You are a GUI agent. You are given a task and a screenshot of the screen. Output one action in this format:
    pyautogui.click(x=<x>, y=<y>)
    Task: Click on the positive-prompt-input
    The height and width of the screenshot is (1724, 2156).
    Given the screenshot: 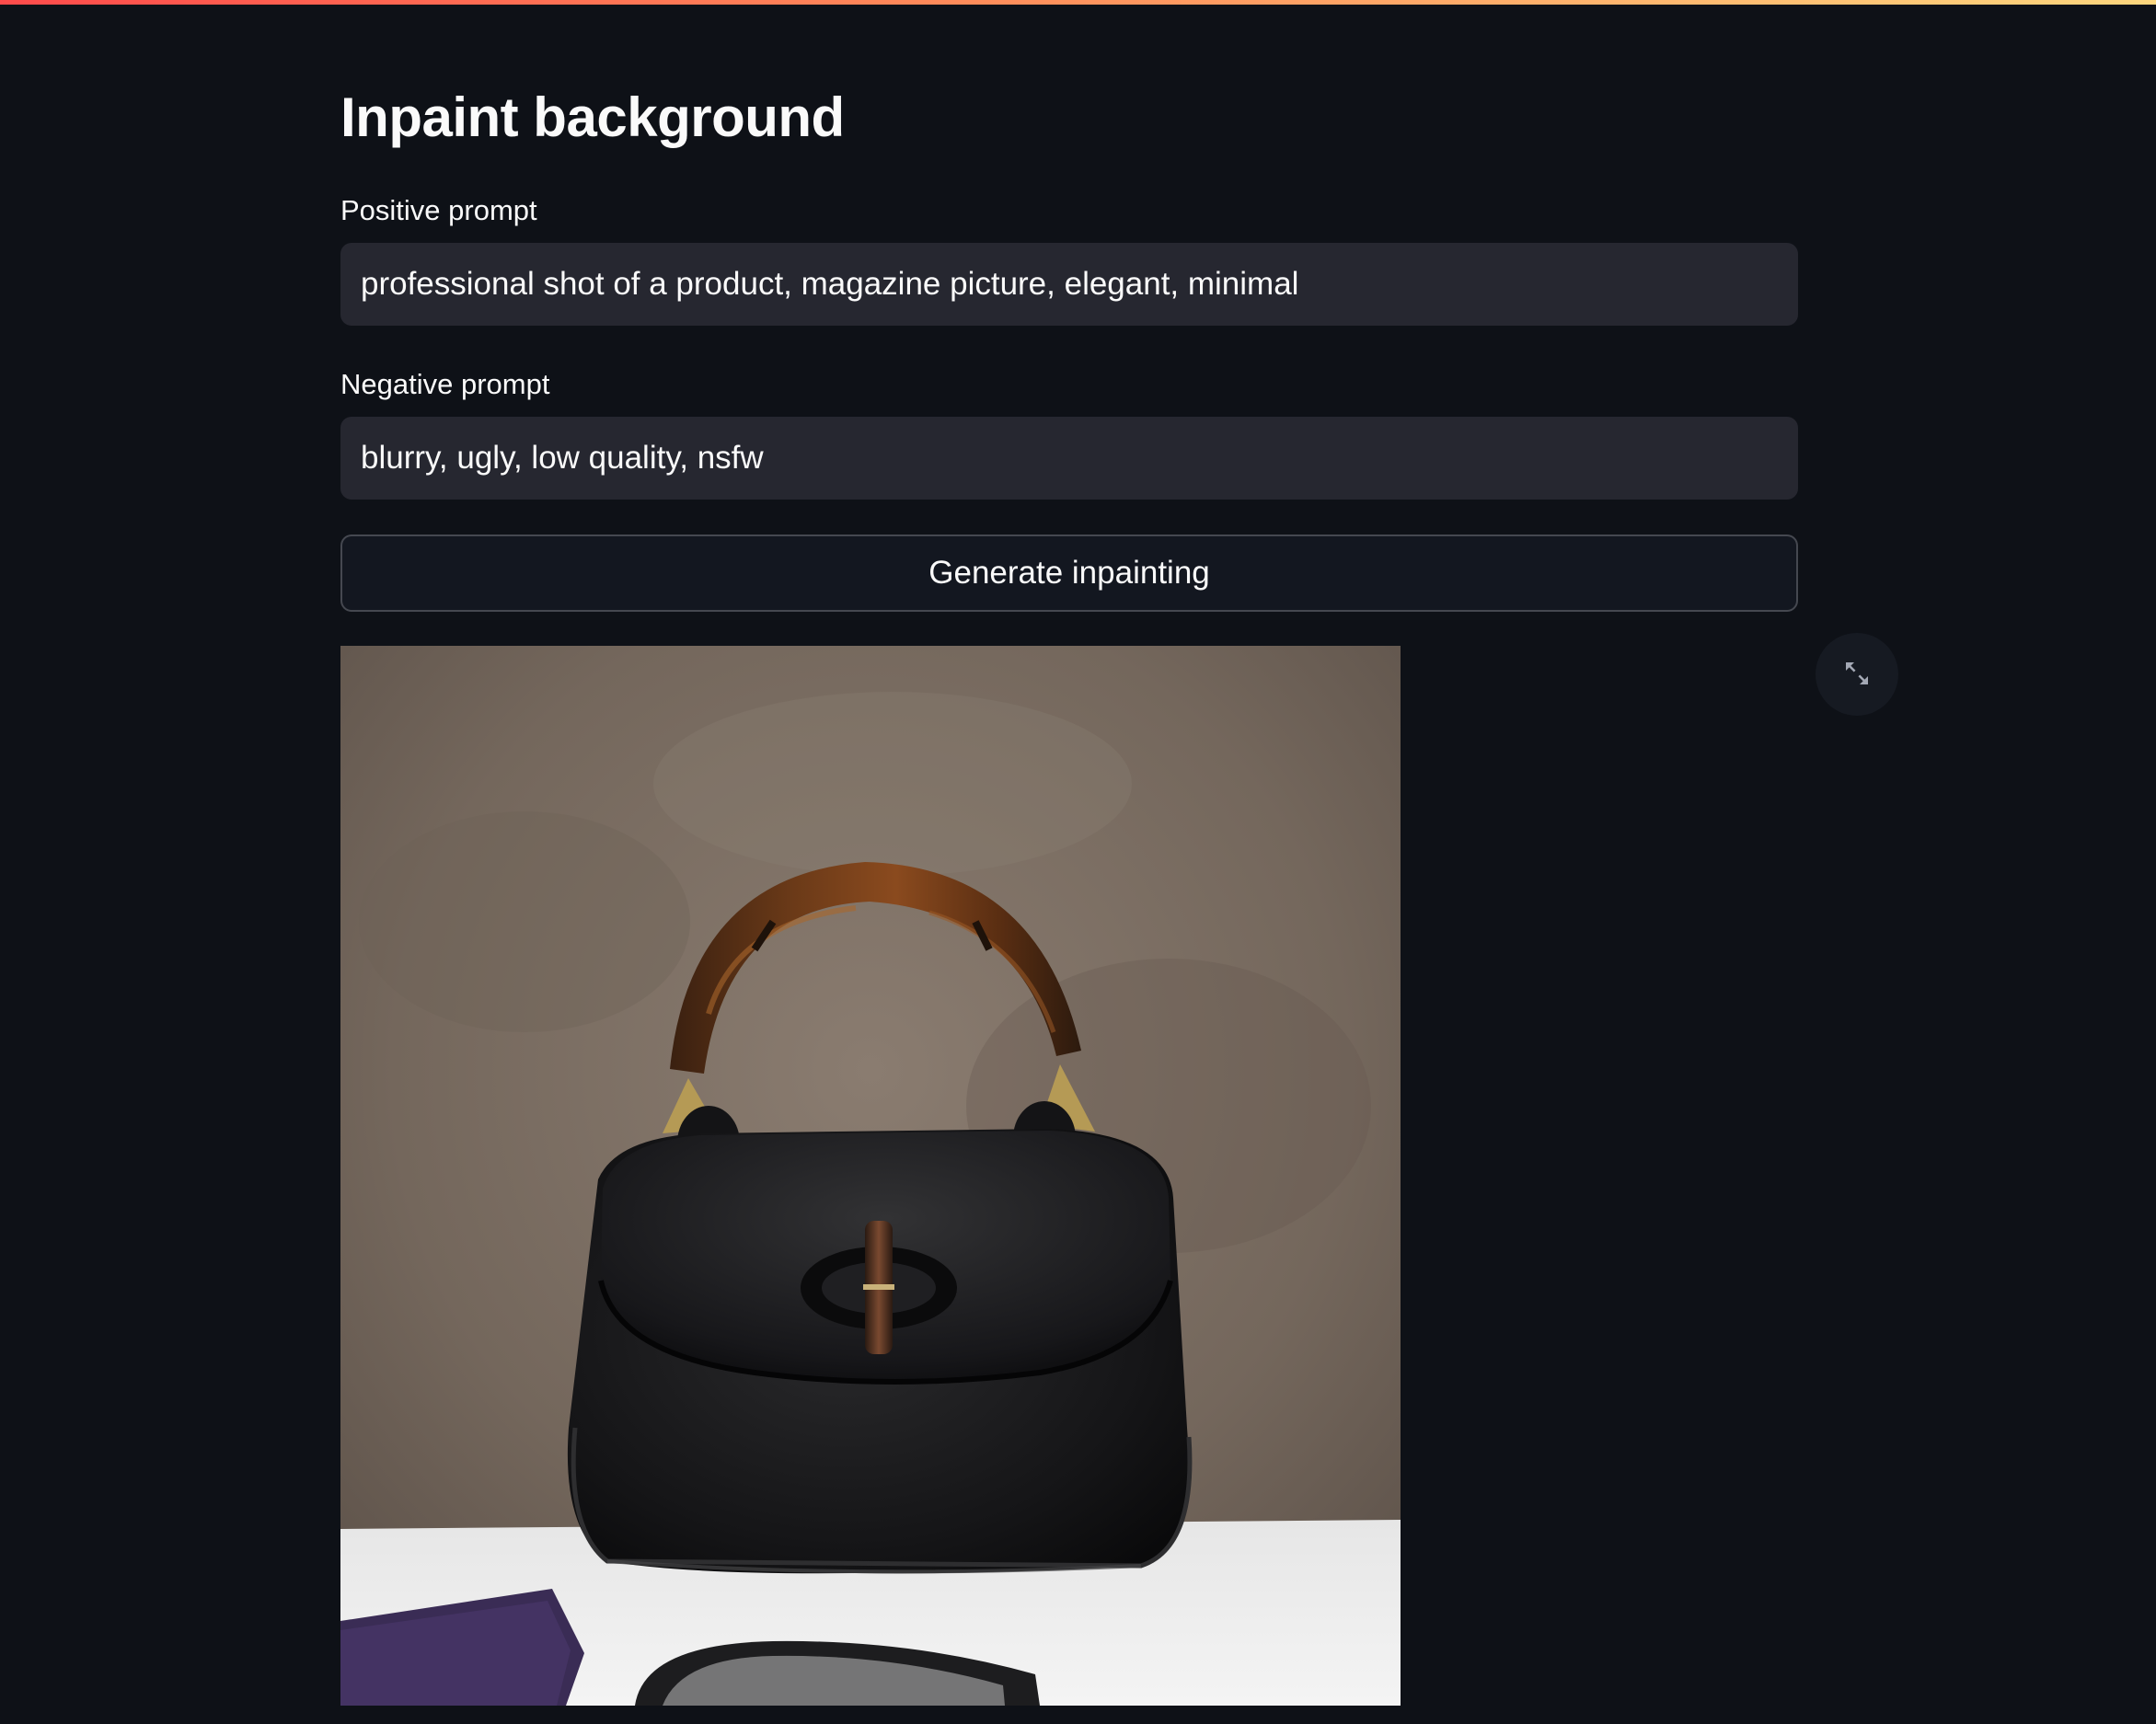 What is the action you would take?
    pyautogui.click(x=1069, y=285)
    